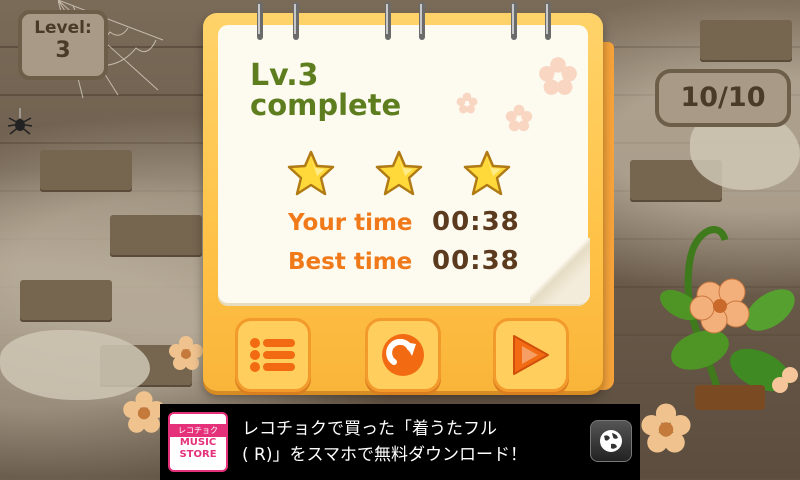  What do you see at coordinates (476, 222) in the screenshot?
I see `your-time-value: 00:38` at bounding box center [476, 222].